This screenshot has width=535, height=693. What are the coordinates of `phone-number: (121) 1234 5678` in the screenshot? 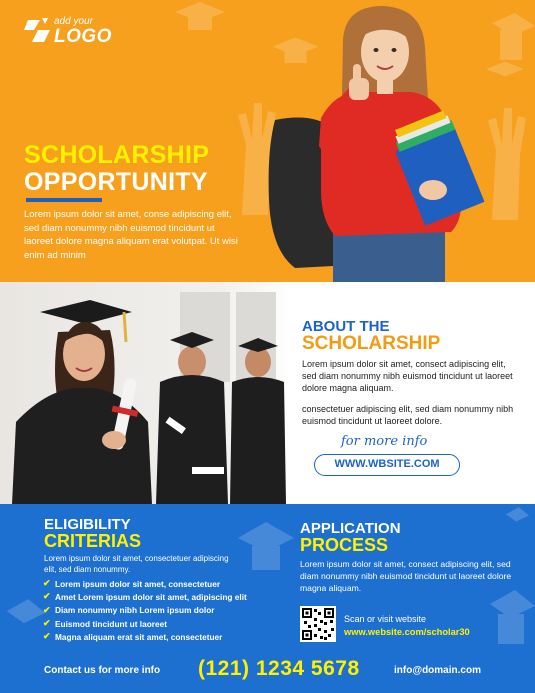 It's located at (279, 669).